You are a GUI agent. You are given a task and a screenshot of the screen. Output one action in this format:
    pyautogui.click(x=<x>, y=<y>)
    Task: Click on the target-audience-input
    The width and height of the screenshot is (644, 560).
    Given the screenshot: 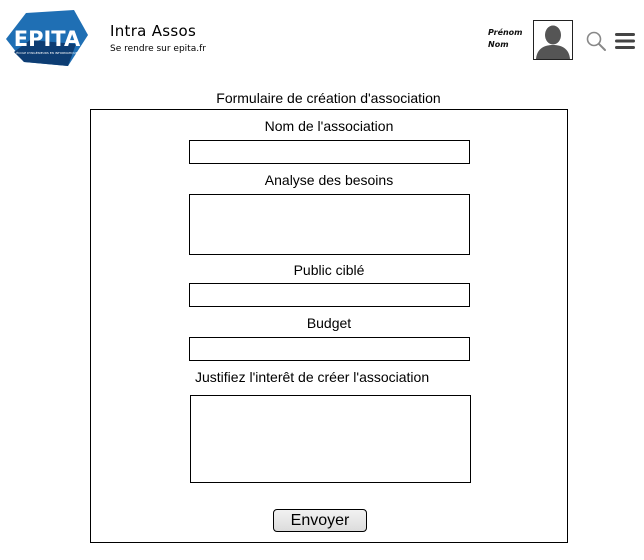 What is the action you would take?
    pyautogui.click(x=329, y=295)
    